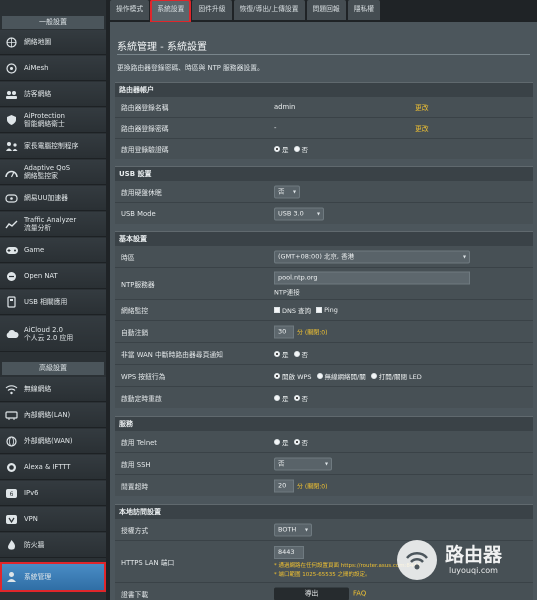  I want to click on sidebar-item-usb: USB 相關應用, so click(53, 302).